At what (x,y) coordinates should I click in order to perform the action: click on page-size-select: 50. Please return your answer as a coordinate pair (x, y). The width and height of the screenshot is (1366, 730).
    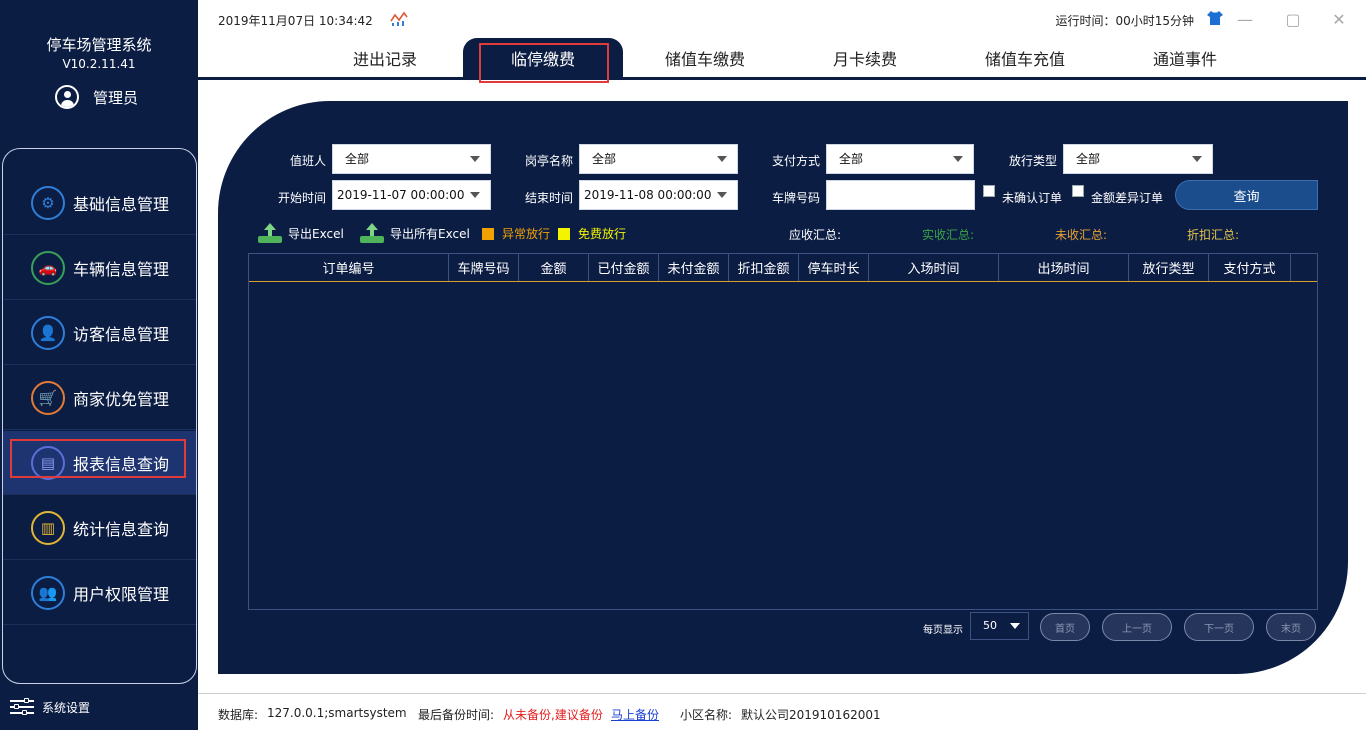
    Looking at the image, I should click on (999, 626).